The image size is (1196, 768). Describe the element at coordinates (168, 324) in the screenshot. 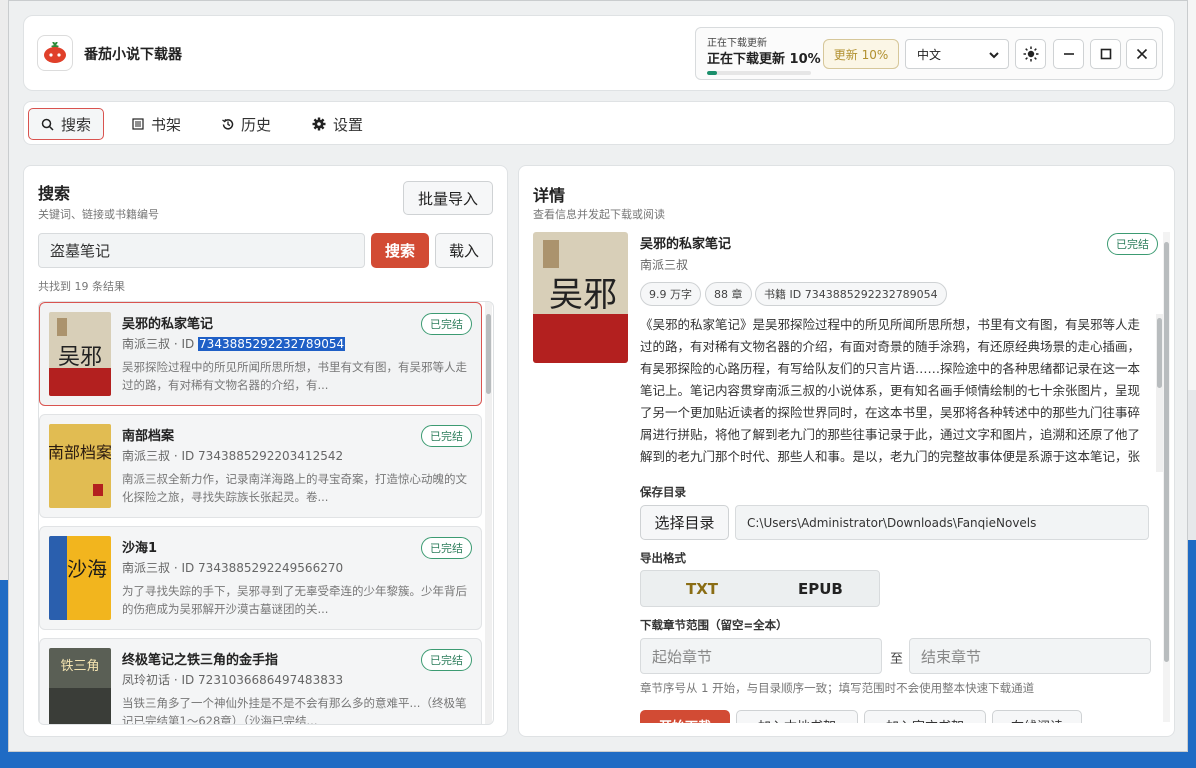

I see `result-title: 吴邪的私家笔记` at that location.